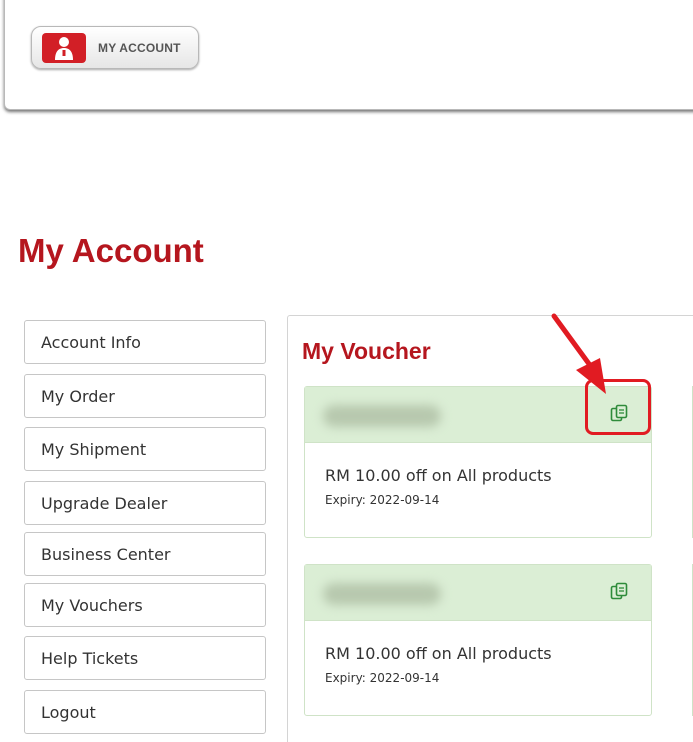 The image size is (693, 742). Describe the element at coordinates (111, 250) in the screenshot. I see `page-title: My Account` at that location.